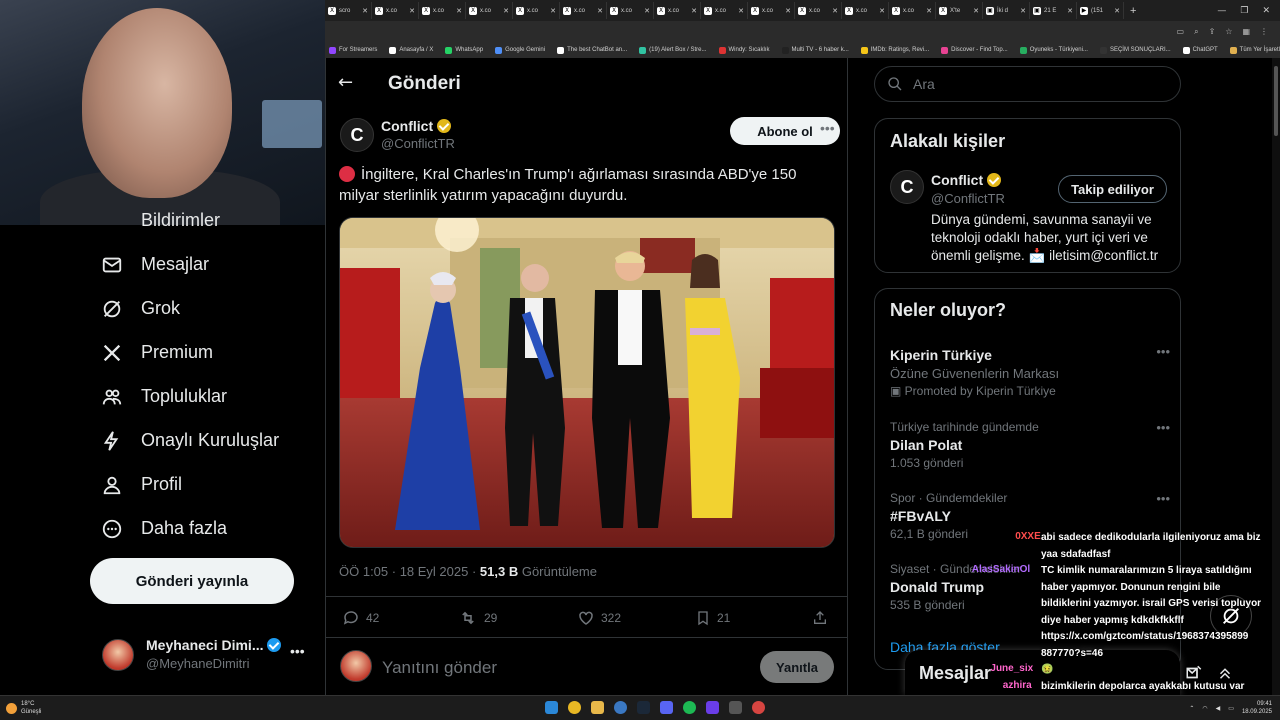 Image resolution: width=1280 pixels, height=720 pixels. What do you see at coordinates (297, 651) in the screenshot?
I see `more-dots-icon: •••` at bounding box center [297, 651].